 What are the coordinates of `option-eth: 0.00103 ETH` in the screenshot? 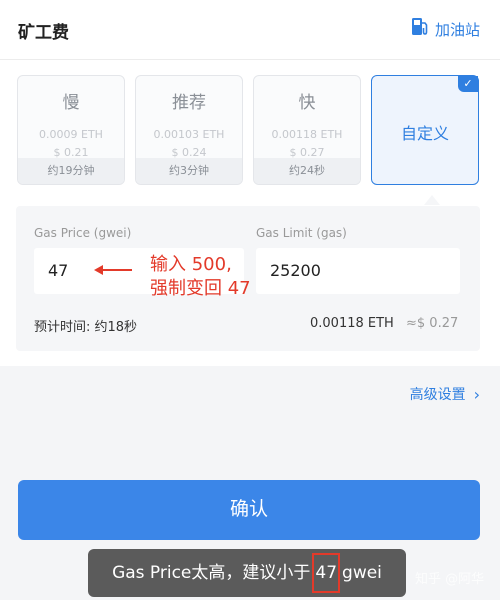 It's located at (189, 134).